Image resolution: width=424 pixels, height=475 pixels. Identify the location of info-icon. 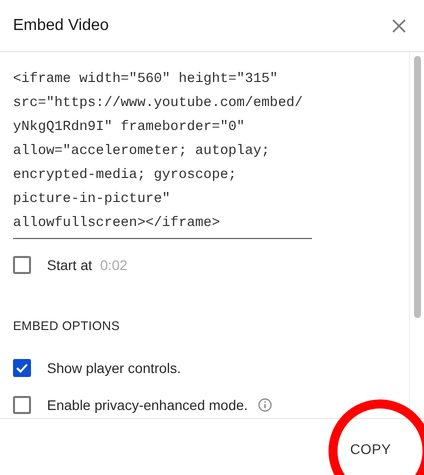
(265, 405).